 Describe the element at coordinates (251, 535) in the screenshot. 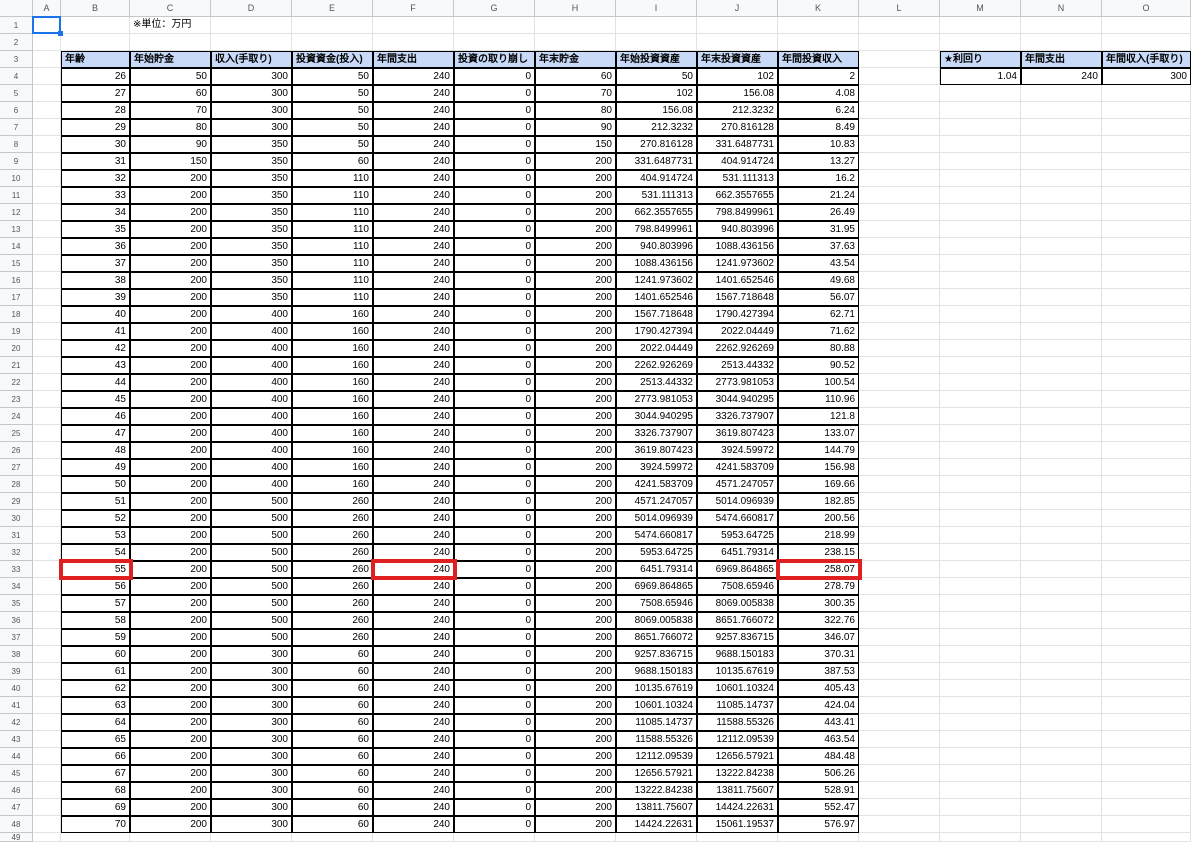

I see `table-cell: 500` at that location.